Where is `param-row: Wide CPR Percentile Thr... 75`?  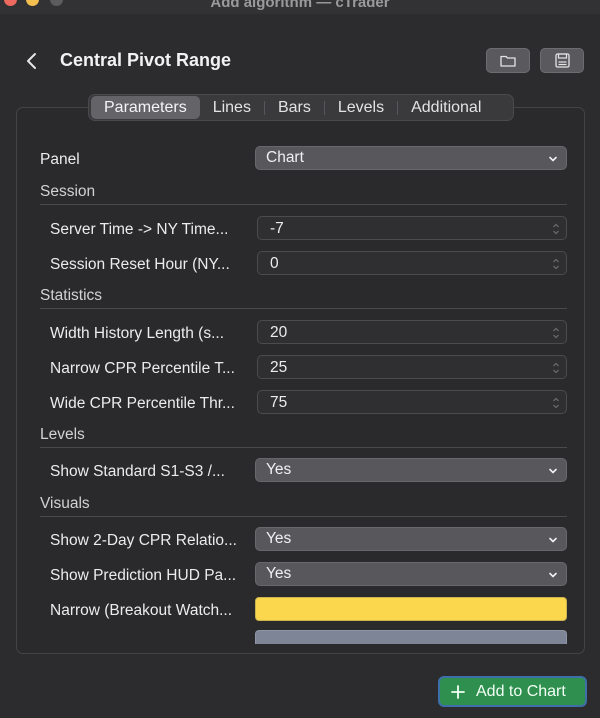
param-row: Wide CPR Percentile Thr... 75 is located at coordinates (300, 404).